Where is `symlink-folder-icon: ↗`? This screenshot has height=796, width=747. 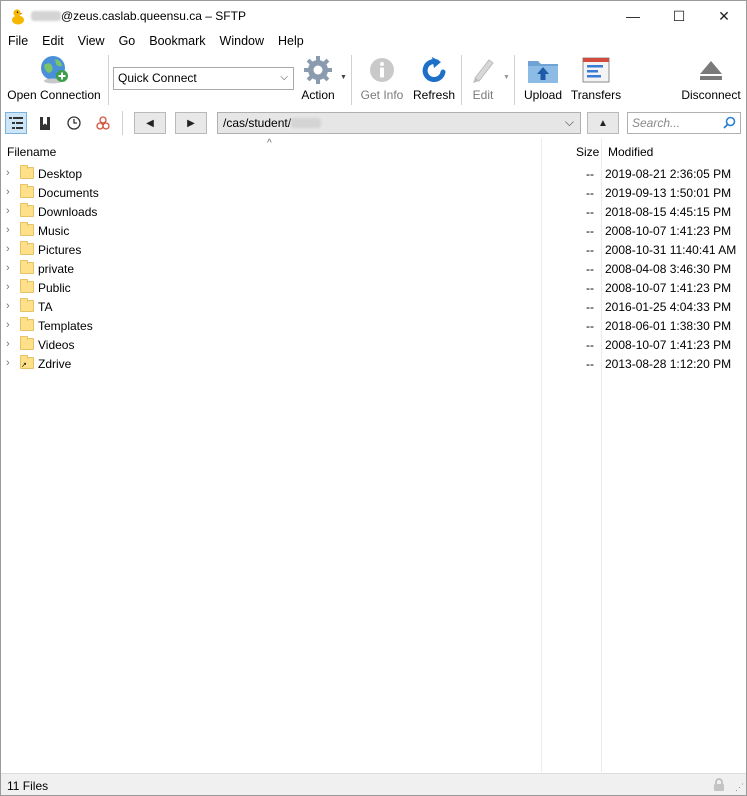 symlink-folder-icon: ↗ is located at coordinates (27, 362).